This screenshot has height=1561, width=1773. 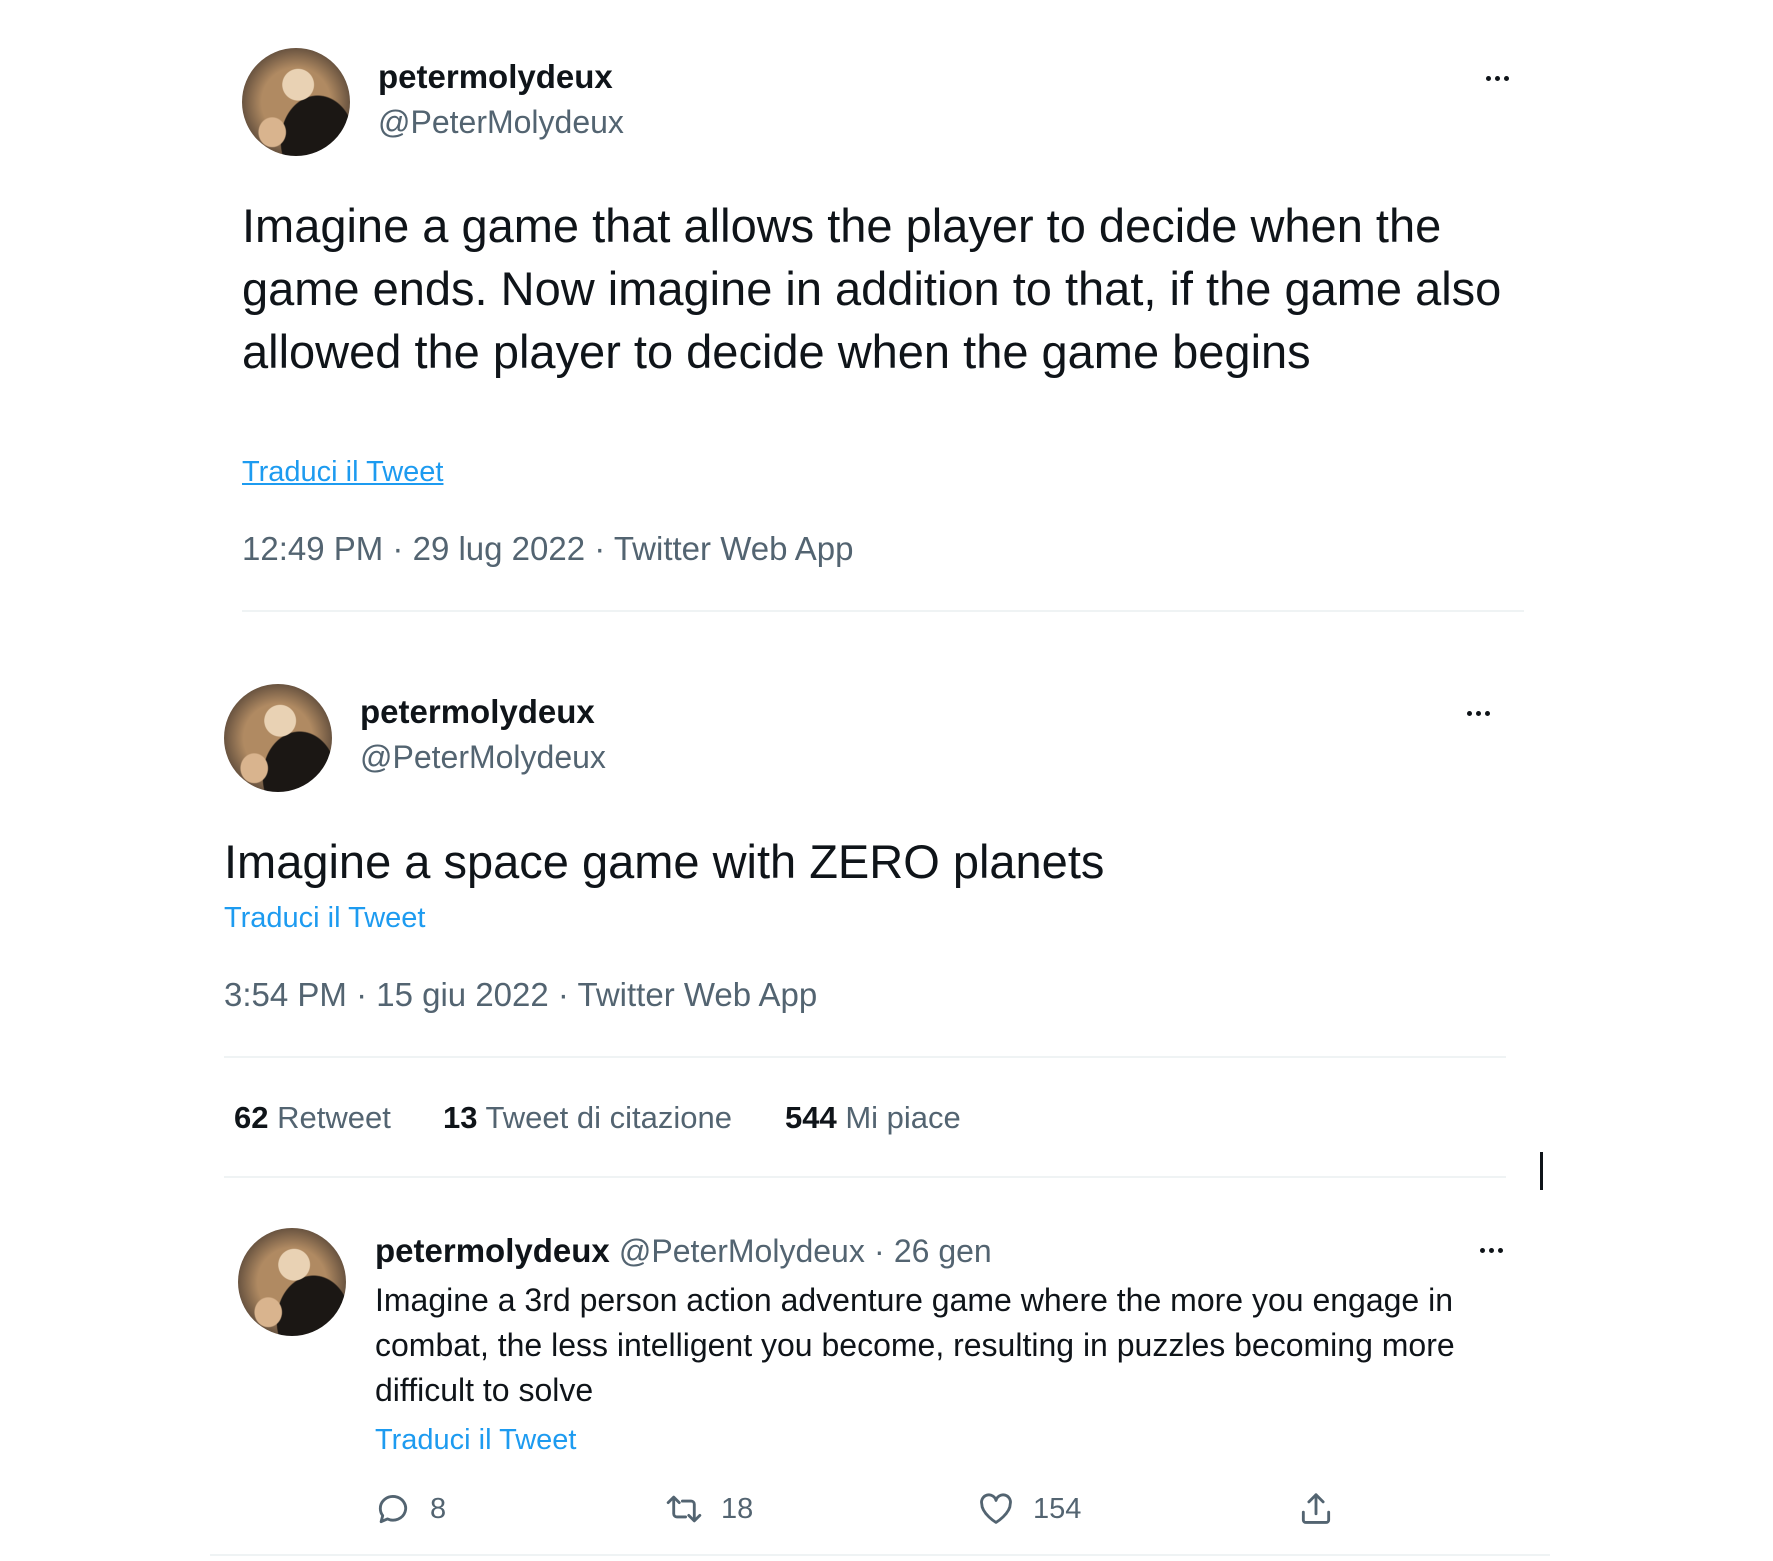 I want to click on tweet-time: 12:49 PM, so click(x=312, y=548).